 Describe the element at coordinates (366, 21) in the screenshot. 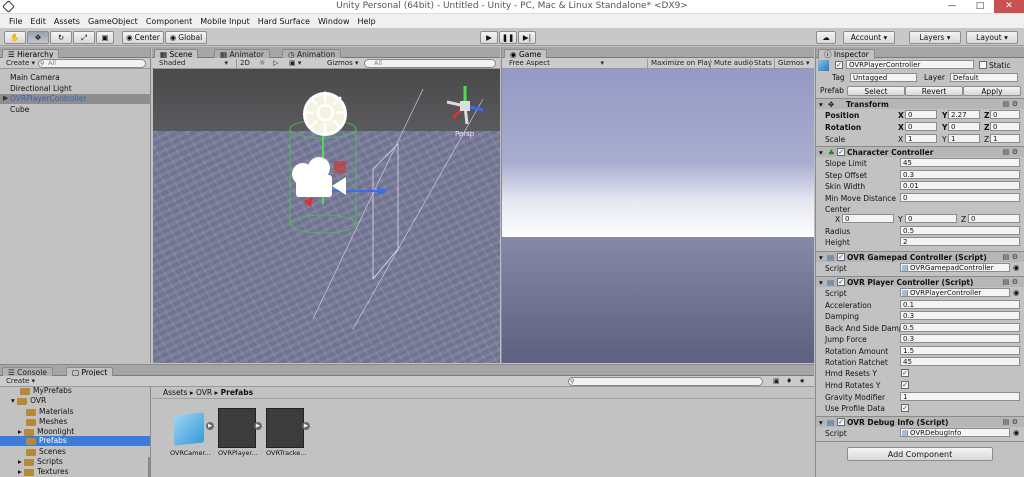

I see `menu-help: Help` at that location.